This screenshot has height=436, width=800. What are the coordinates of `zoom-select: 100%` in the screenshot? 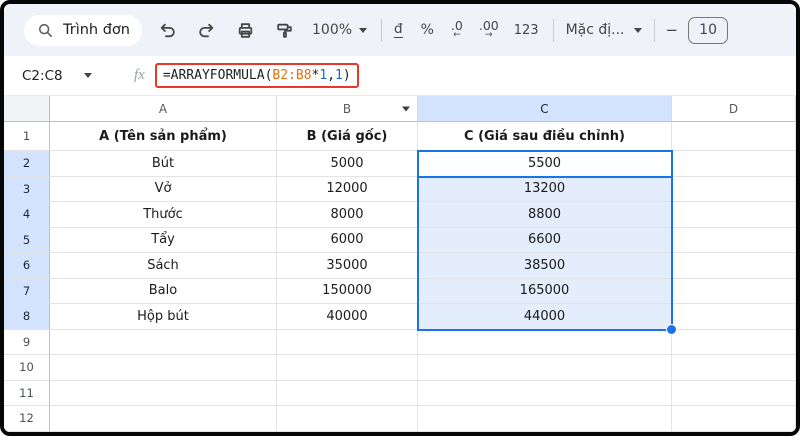 It's located at (340, 30).